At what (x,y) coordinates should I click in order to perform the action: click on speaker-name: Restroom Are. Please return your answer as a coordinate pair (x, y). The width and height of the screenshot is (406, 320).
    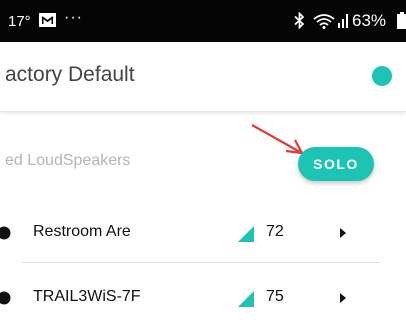
    Looking at the image, I should click on (82, 231).